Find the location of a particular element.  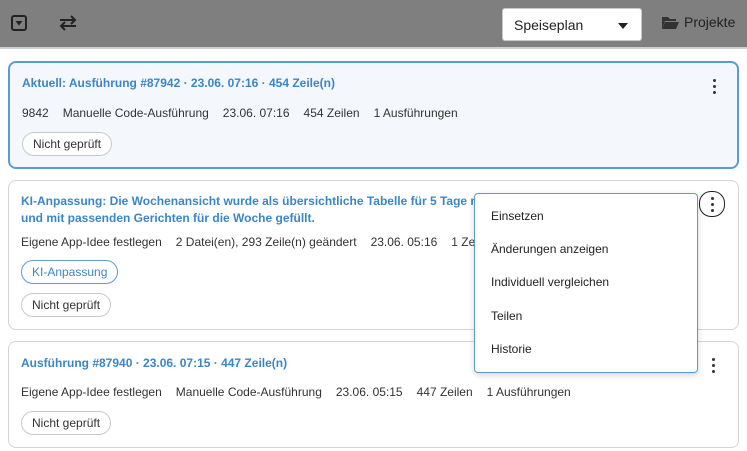

meta-item: 2 Datei(en), 293 Zeile(n) geändert is located at coordinates (266, 242).